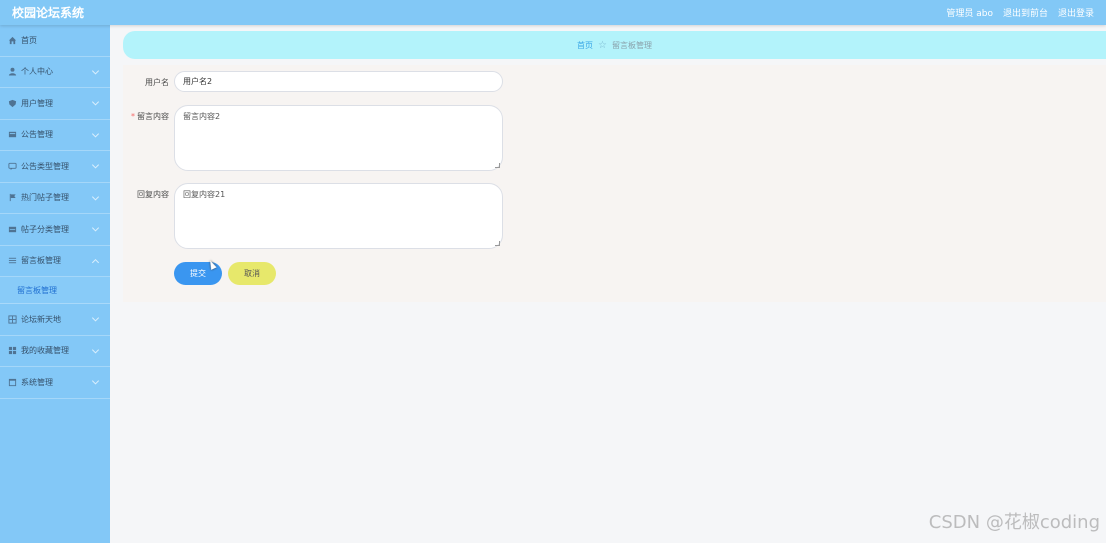 Image resolution: width=1106 pixels, height=543 pixels. I want to click on sidebar-item-label: 公告类型管理, so click(45, 166).